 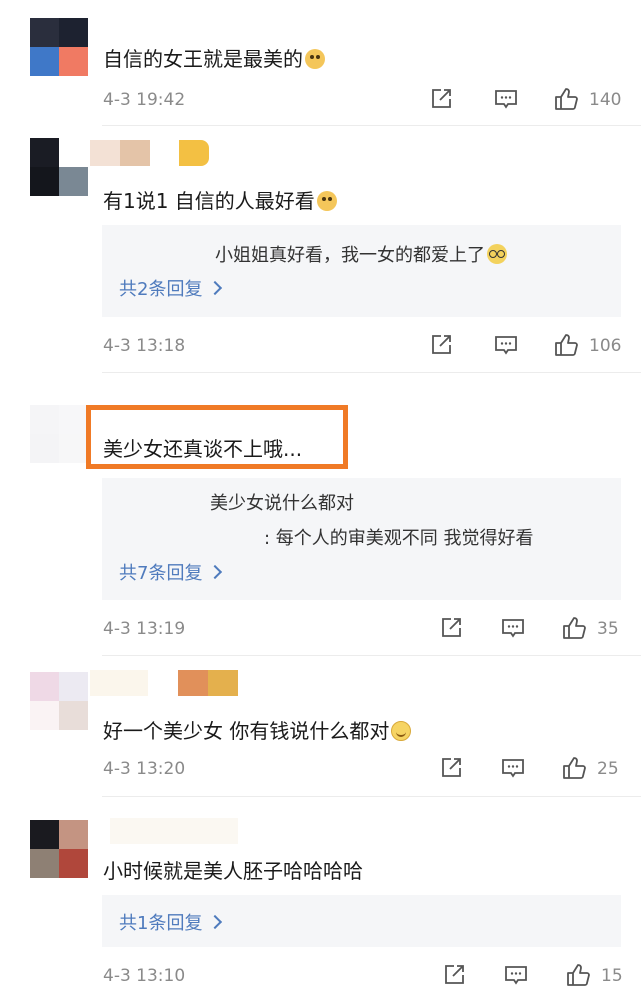 What do you see at coordinates (214, 57) in the screenshot?
I see `comment-text: 自信的女王就是最美的` at bounding box center [214, 57].